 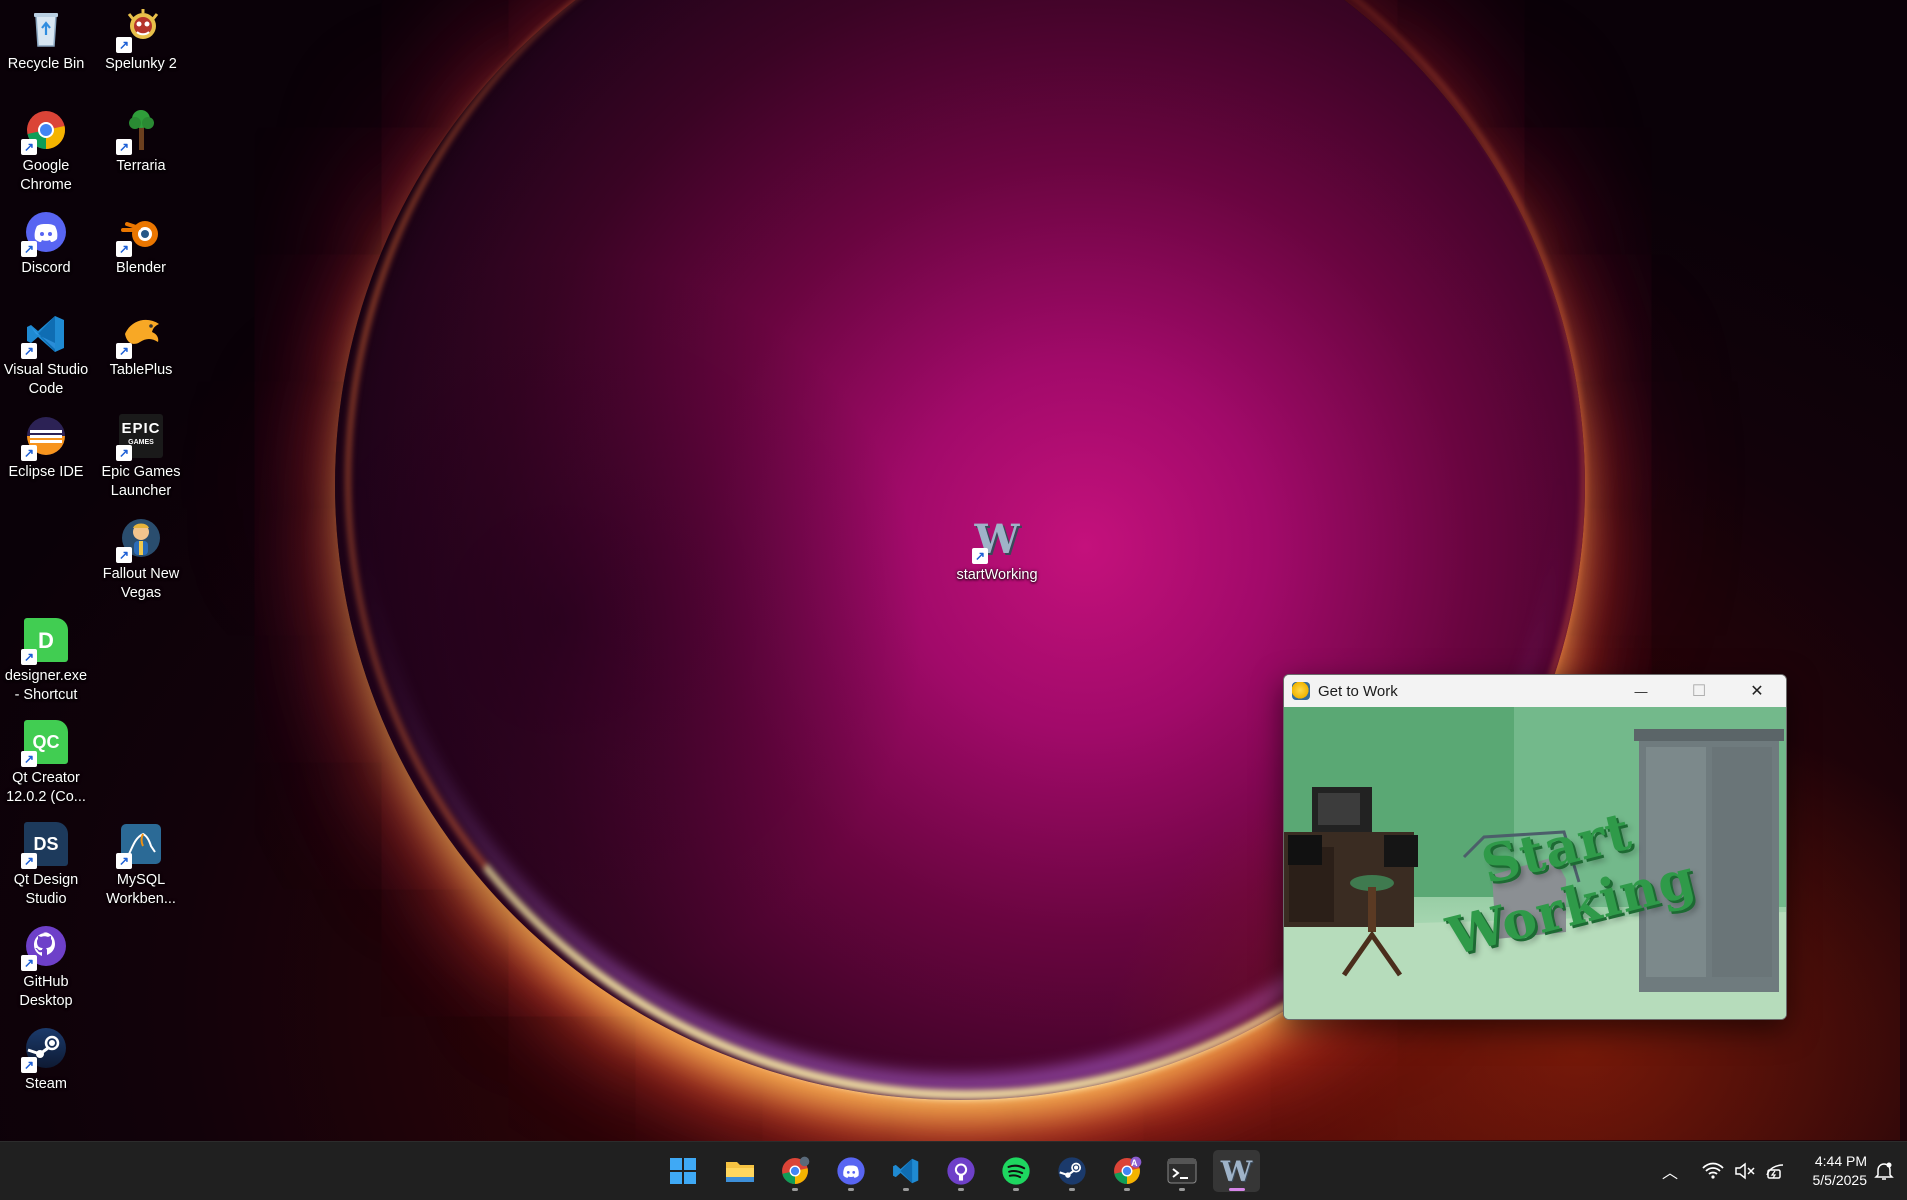 What do you see at coordinates (139, 335) in the screenshot?
I see `tableplus-icon: ↗` at bounding box center [139, 335].